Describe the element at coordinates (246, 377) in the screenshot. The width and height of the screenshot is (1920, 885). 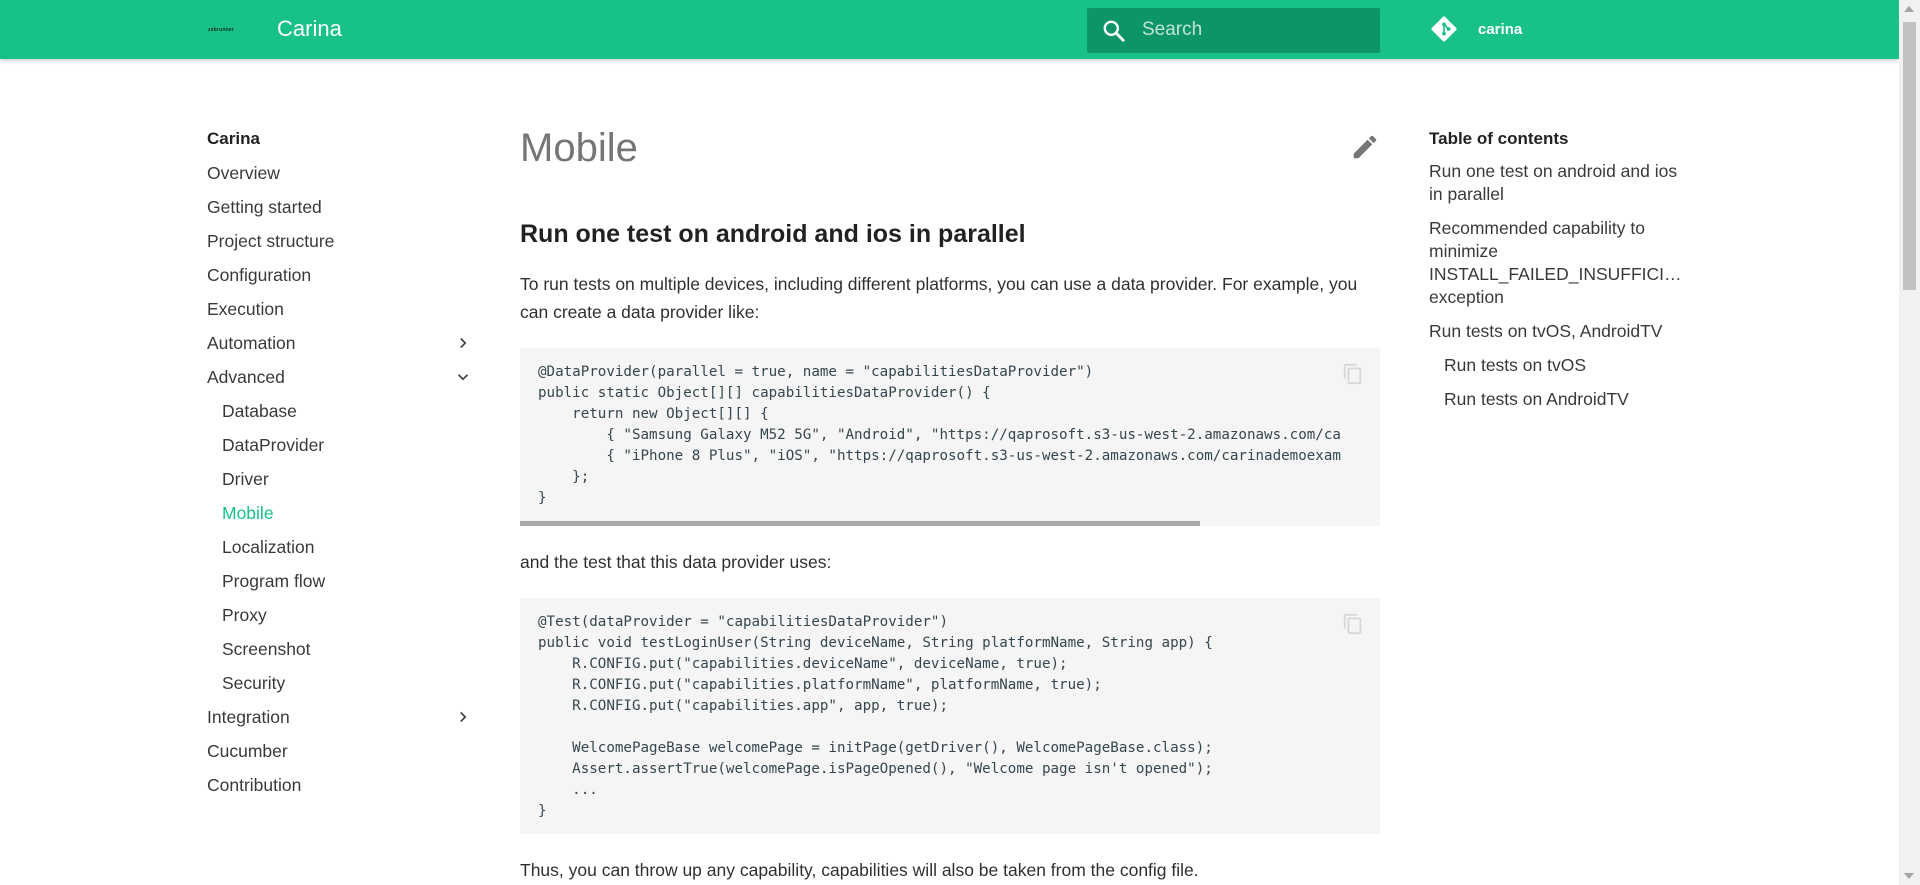
I see `nav-item-label: Advanced` at that location.